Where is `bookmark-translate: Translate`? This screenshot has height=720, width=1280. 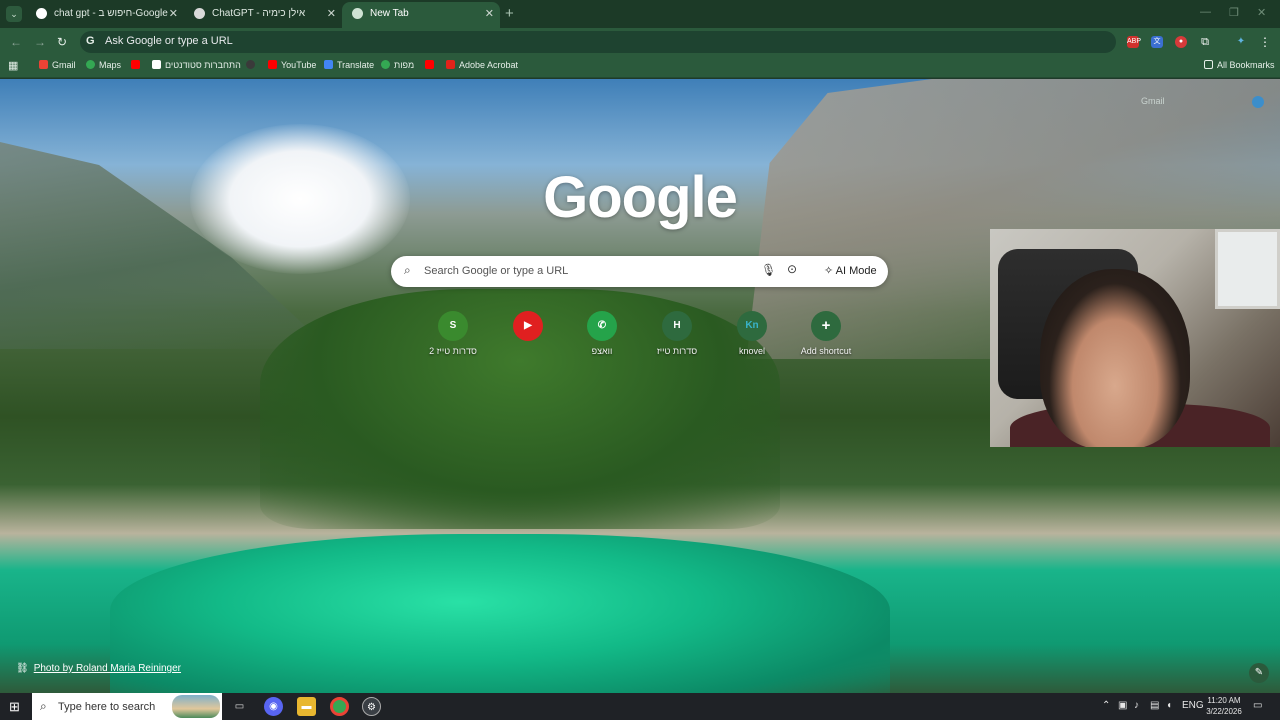
bookmark-translate: Translate is located at coordinates (349, 65).